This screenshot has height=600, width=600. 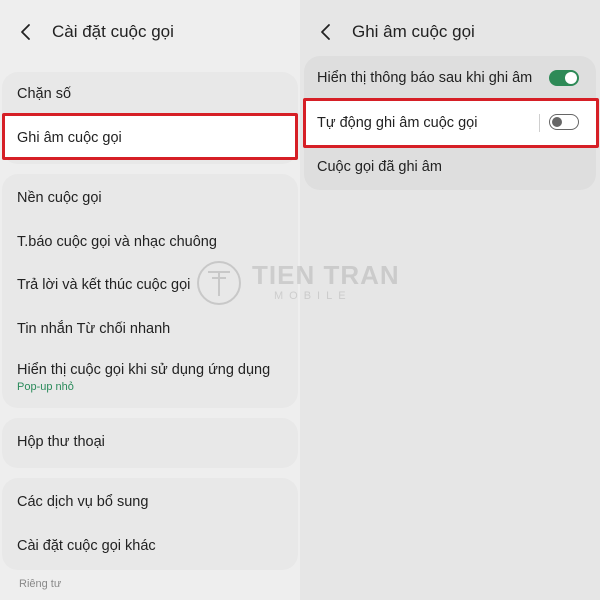 I want to click on block-numbers-item: Chặn số, so click(x=150, y=94).